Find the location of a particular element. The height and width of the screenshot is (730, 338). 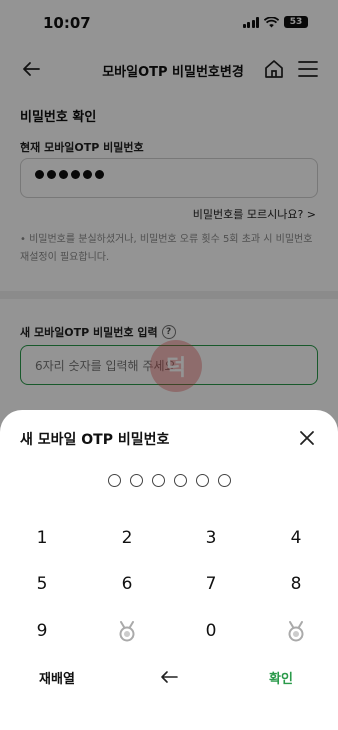

backspace-button is located at coordinates (169, 677).